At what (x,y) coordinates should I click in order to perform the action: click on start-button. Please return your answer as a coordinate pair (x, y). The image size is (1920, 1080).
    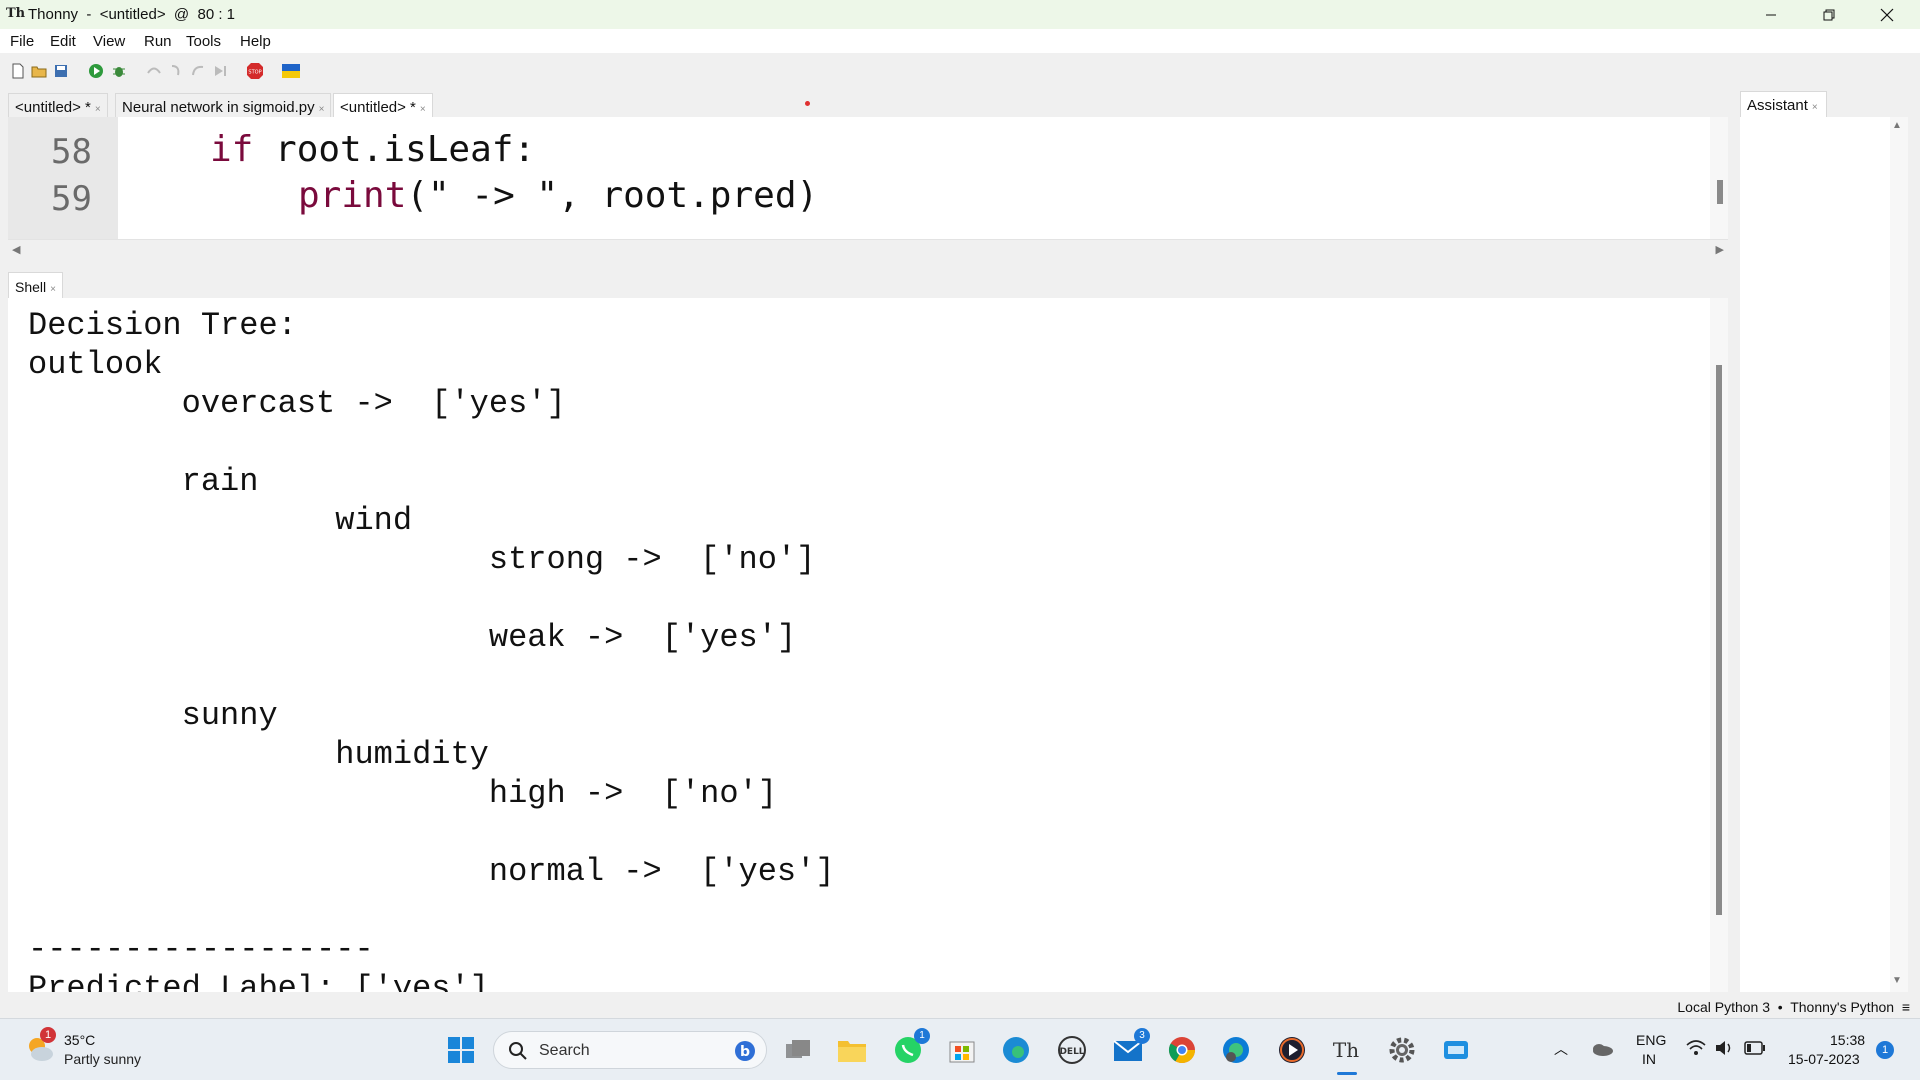
    Looking at the image, I should click on (461, 1050).